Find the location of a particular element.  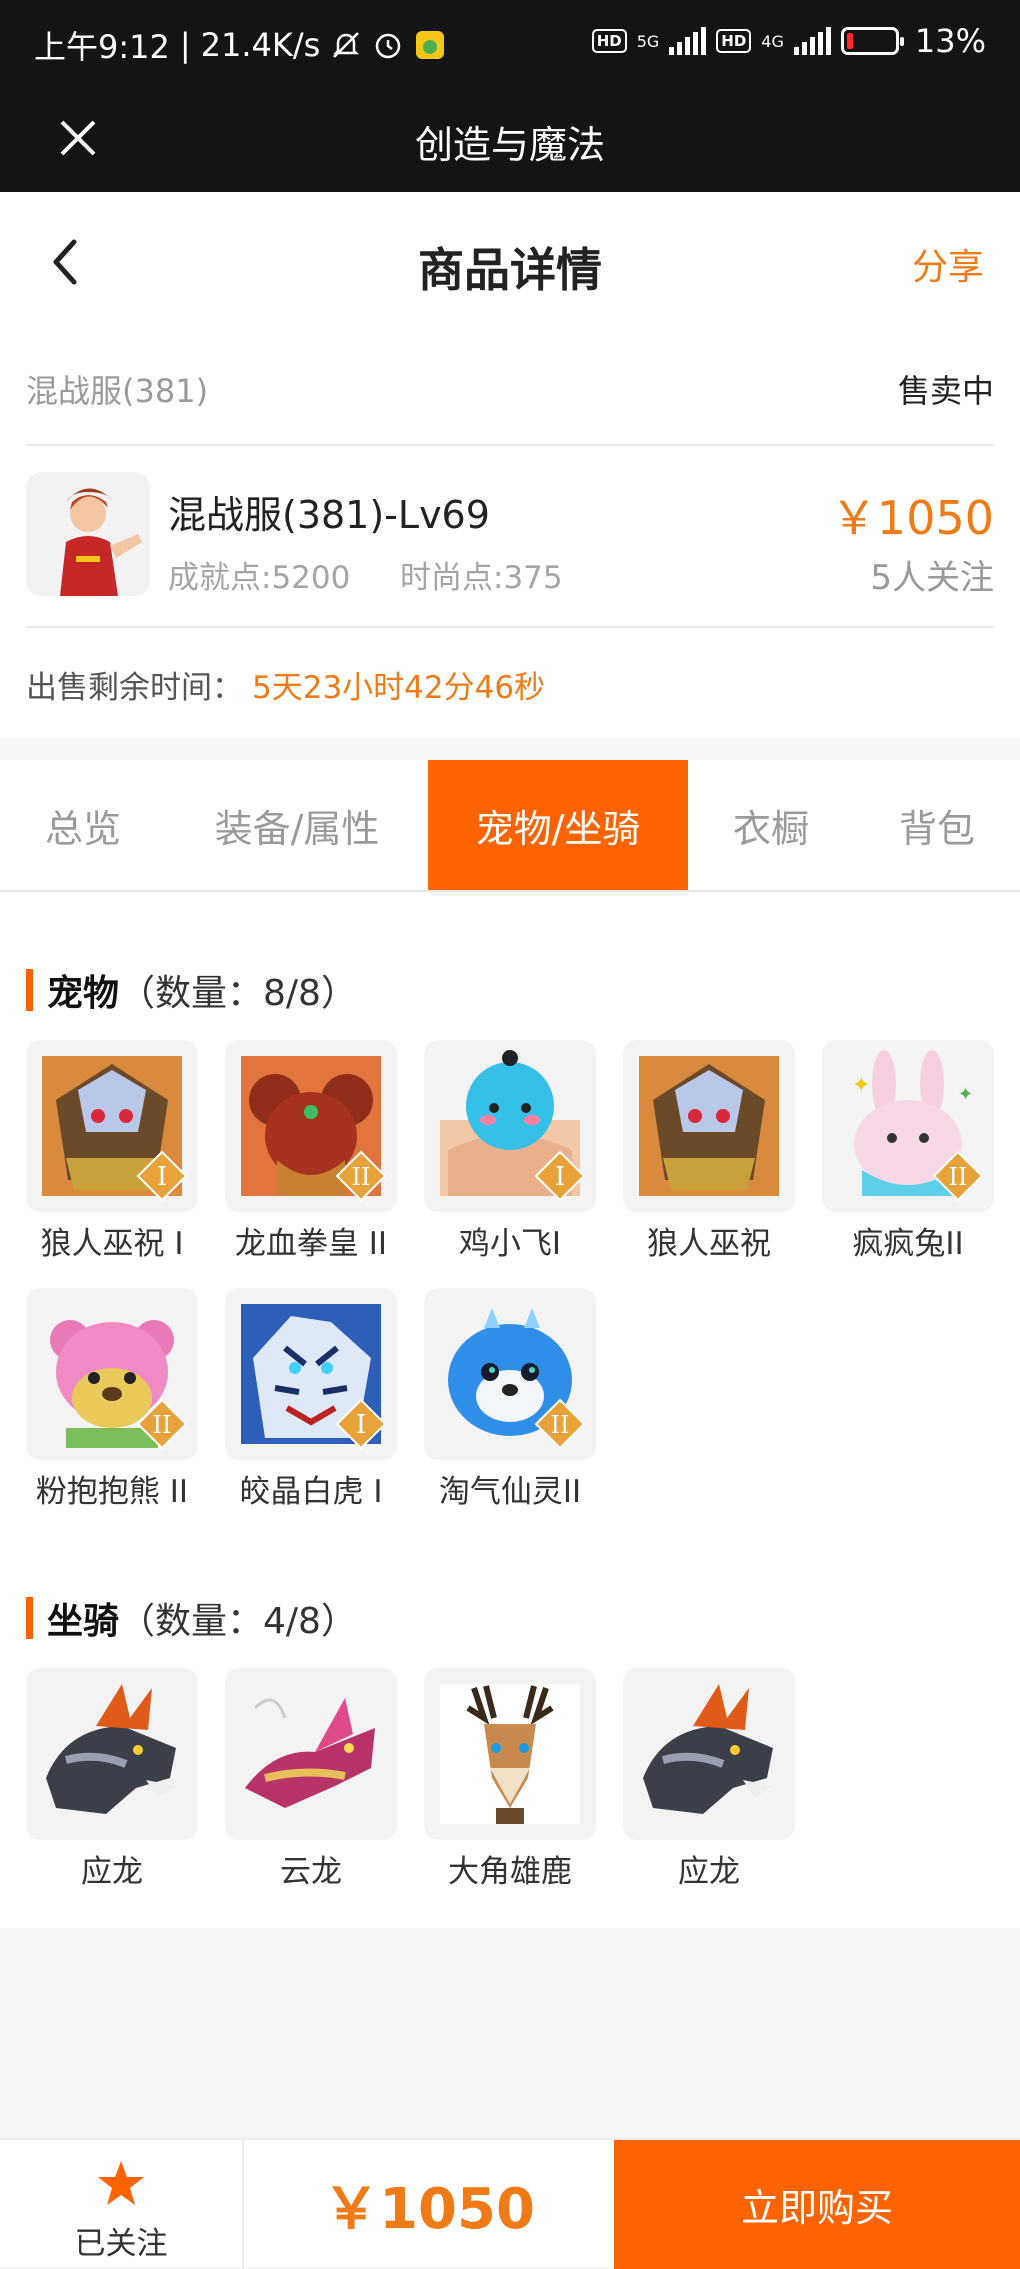

tab-overview: 总览 is located at coordinates (83, 825).